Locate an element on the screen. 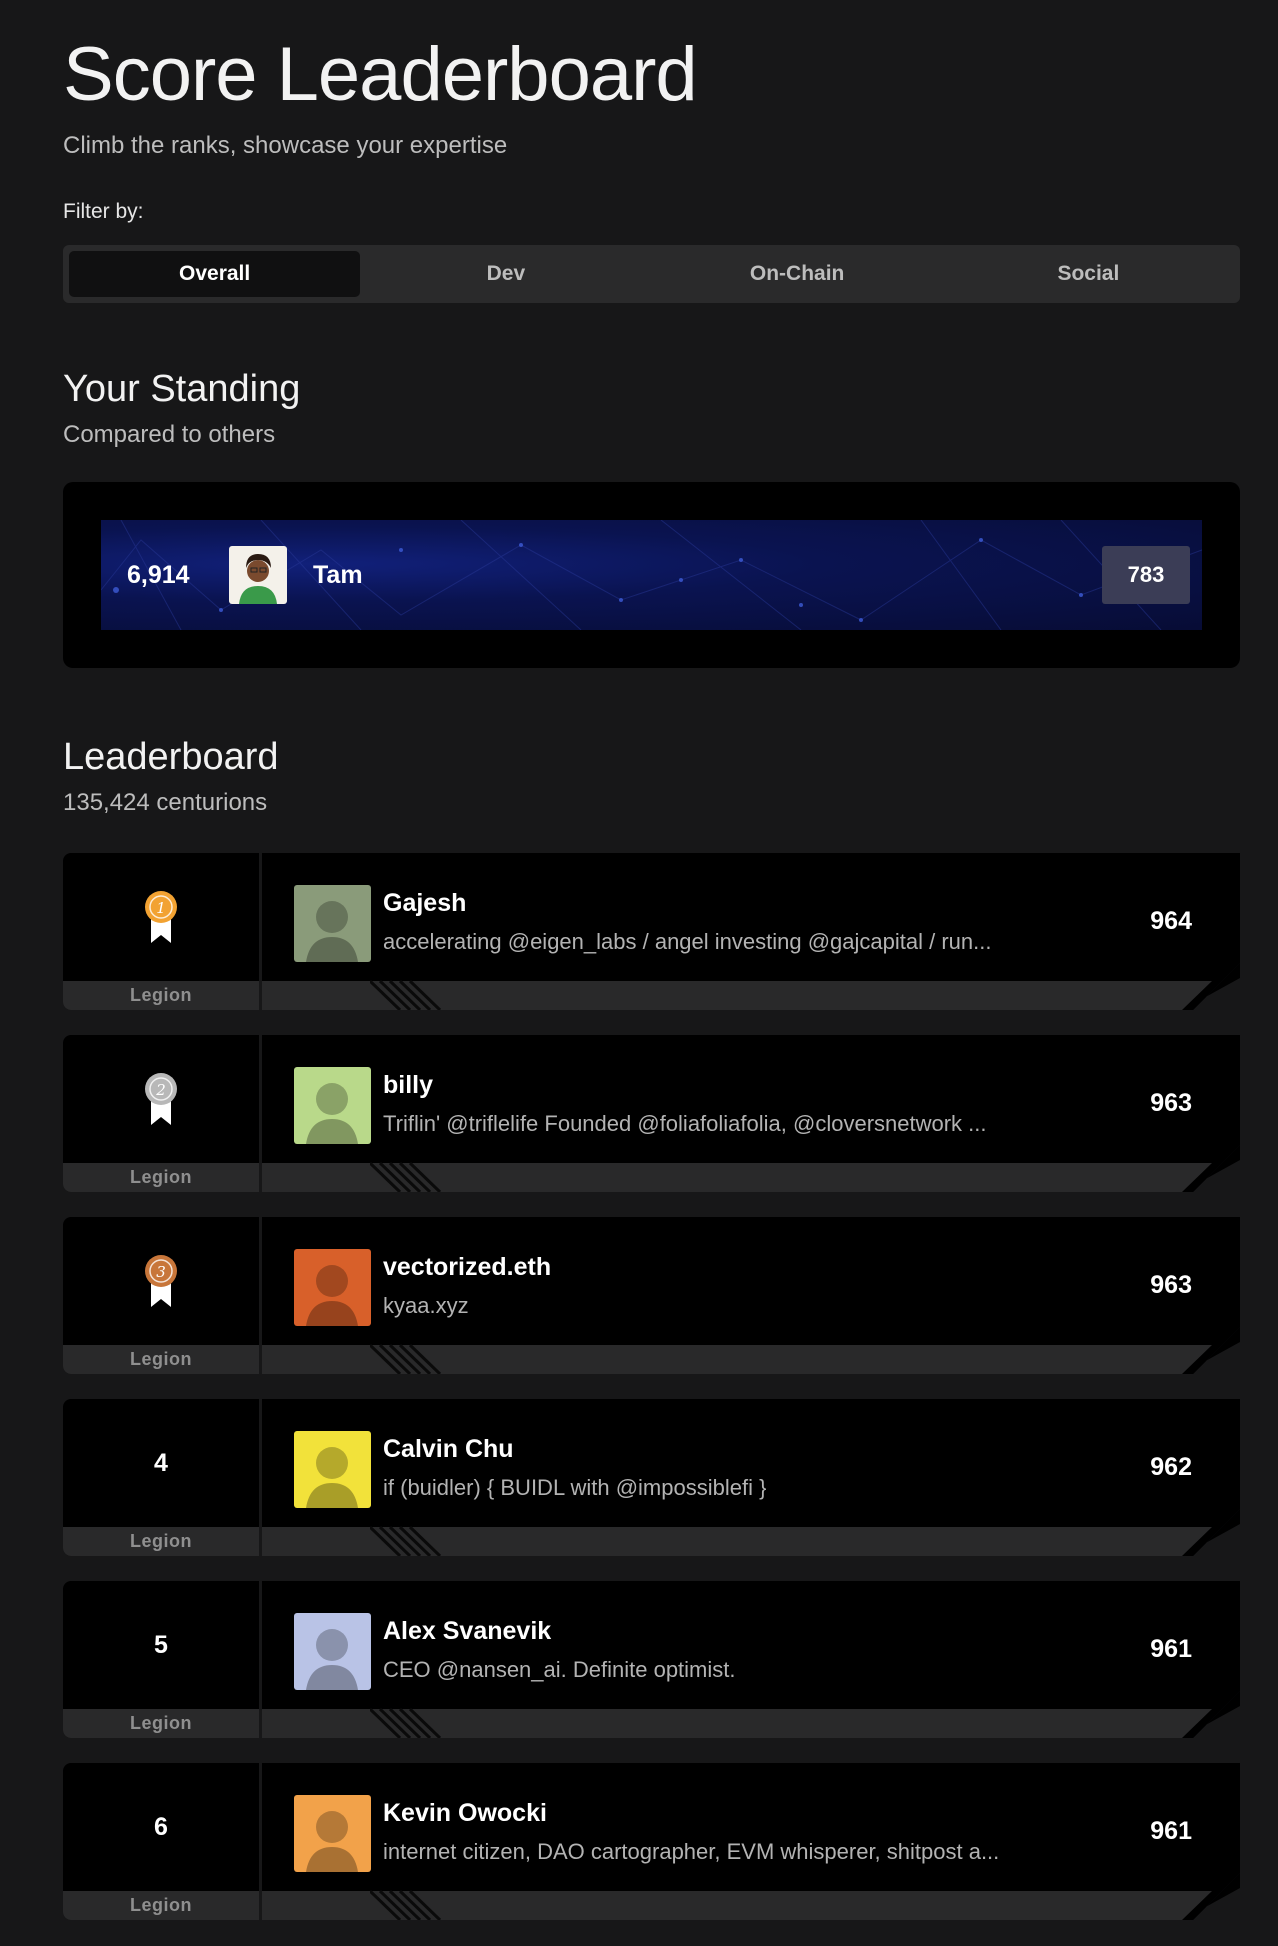 This screenshot has height=1946, width=1278. rank-area: 3 is located at coordinates (161, 1281).